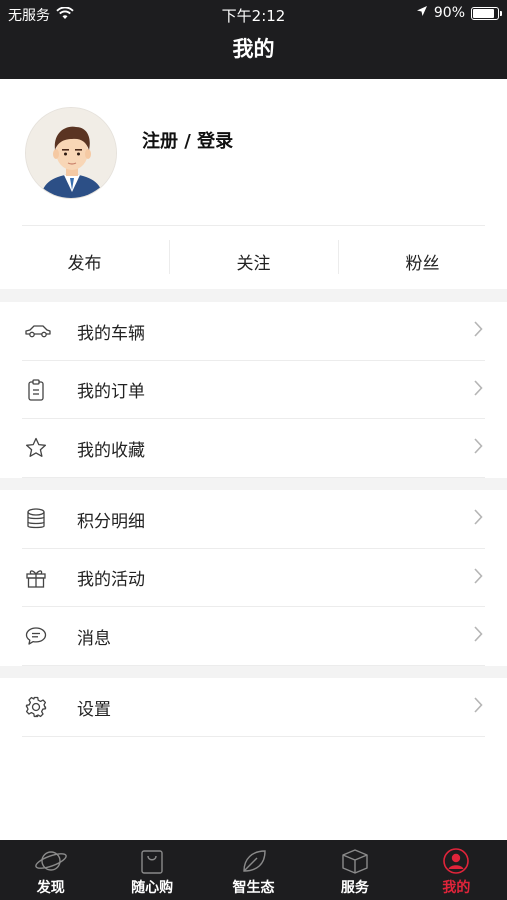 This screenshot has width=507, height=900. I want to click on tab-label: 发现, so click(50, 888).